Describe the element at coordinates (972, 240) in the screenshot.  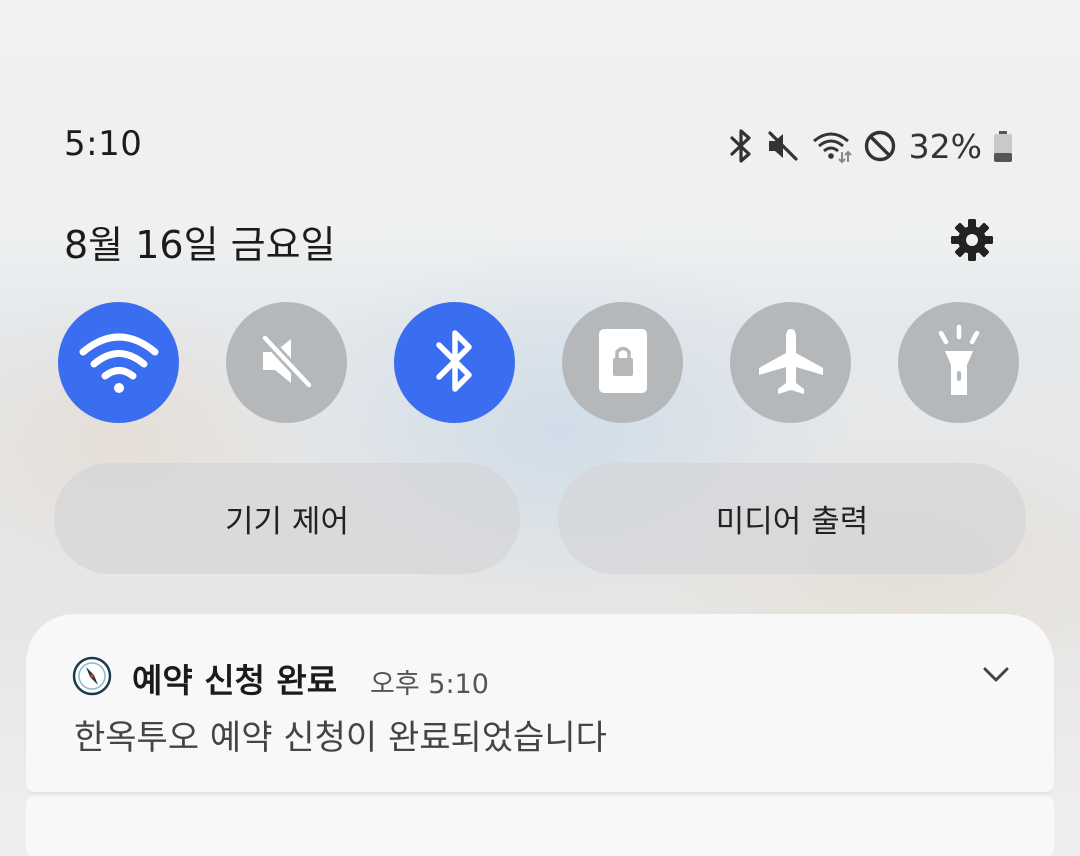
I see `settings-button` at that location.